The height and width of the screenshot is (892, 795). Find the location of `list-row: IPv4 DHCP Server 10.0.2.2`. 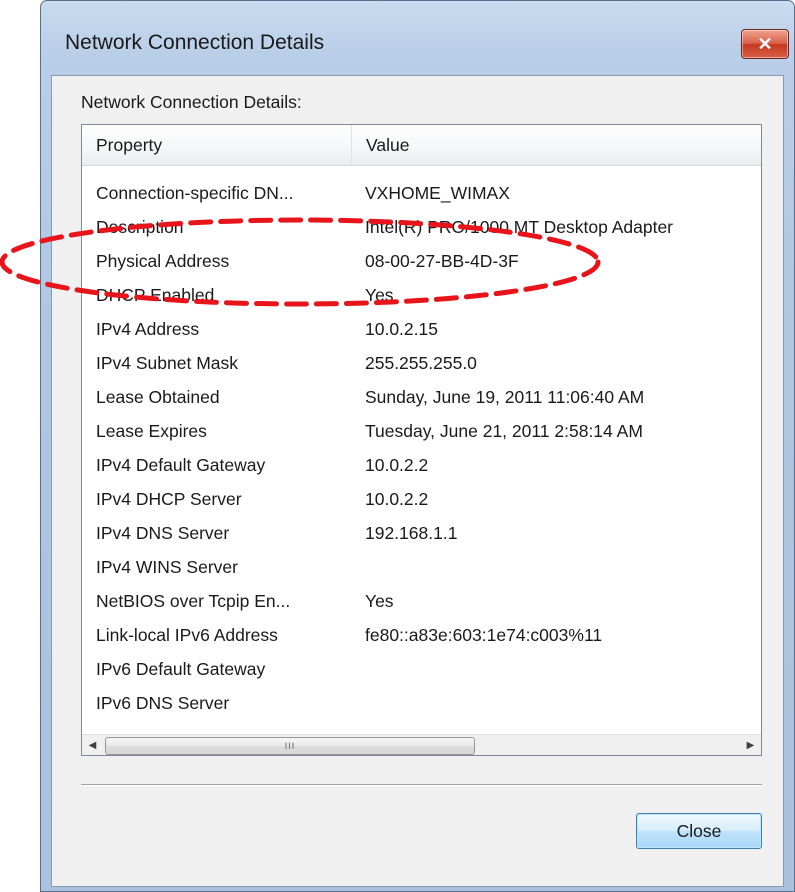

list-row: IPv4 DHCP Server 10.0.2.2 is located at coordinates (421, 499).